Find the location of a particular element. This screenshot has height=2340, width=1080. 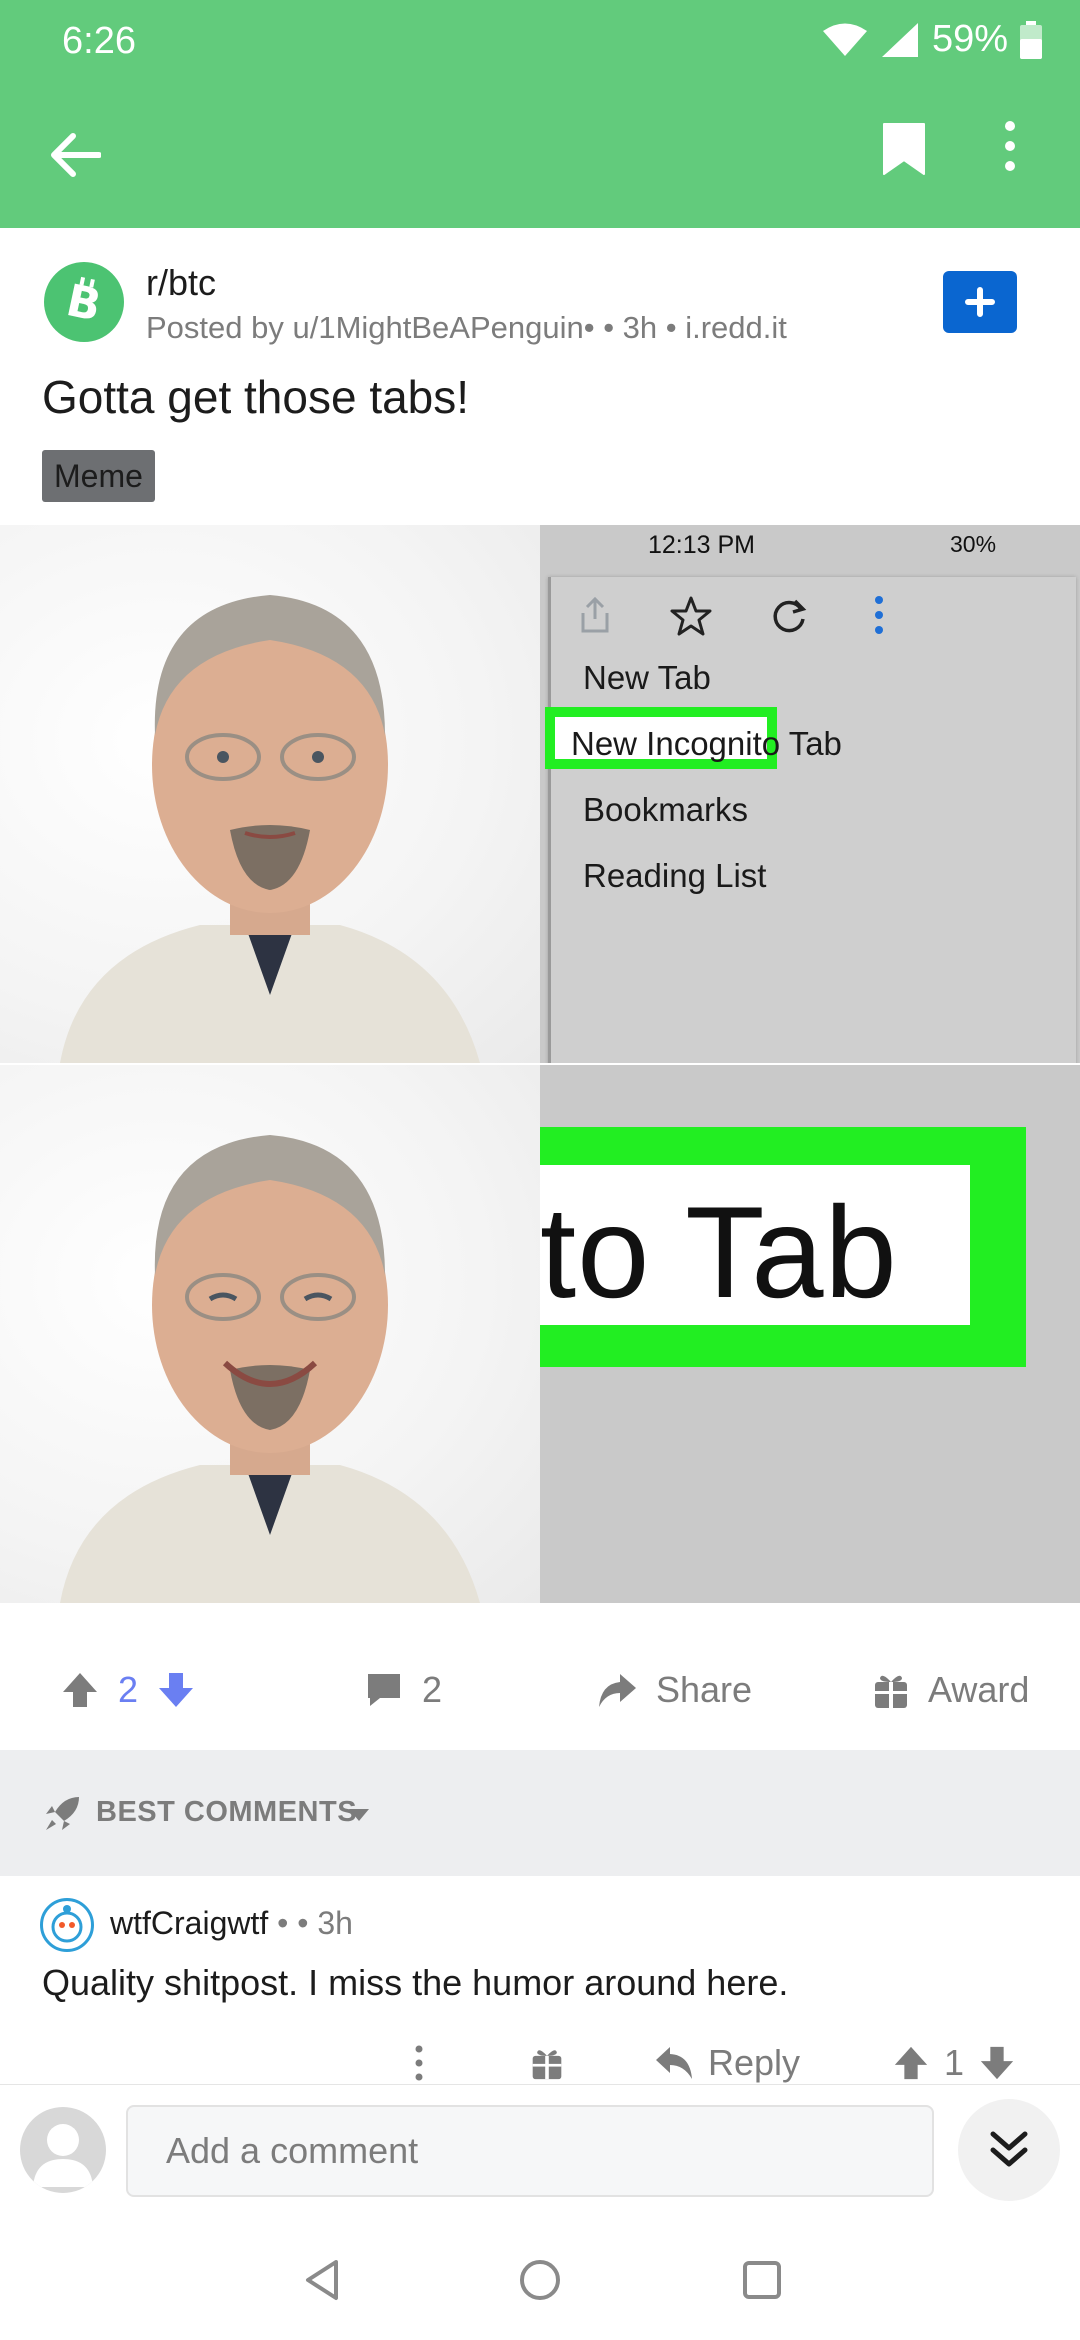

circle-home-icon is located at coordinates (540, 2280).